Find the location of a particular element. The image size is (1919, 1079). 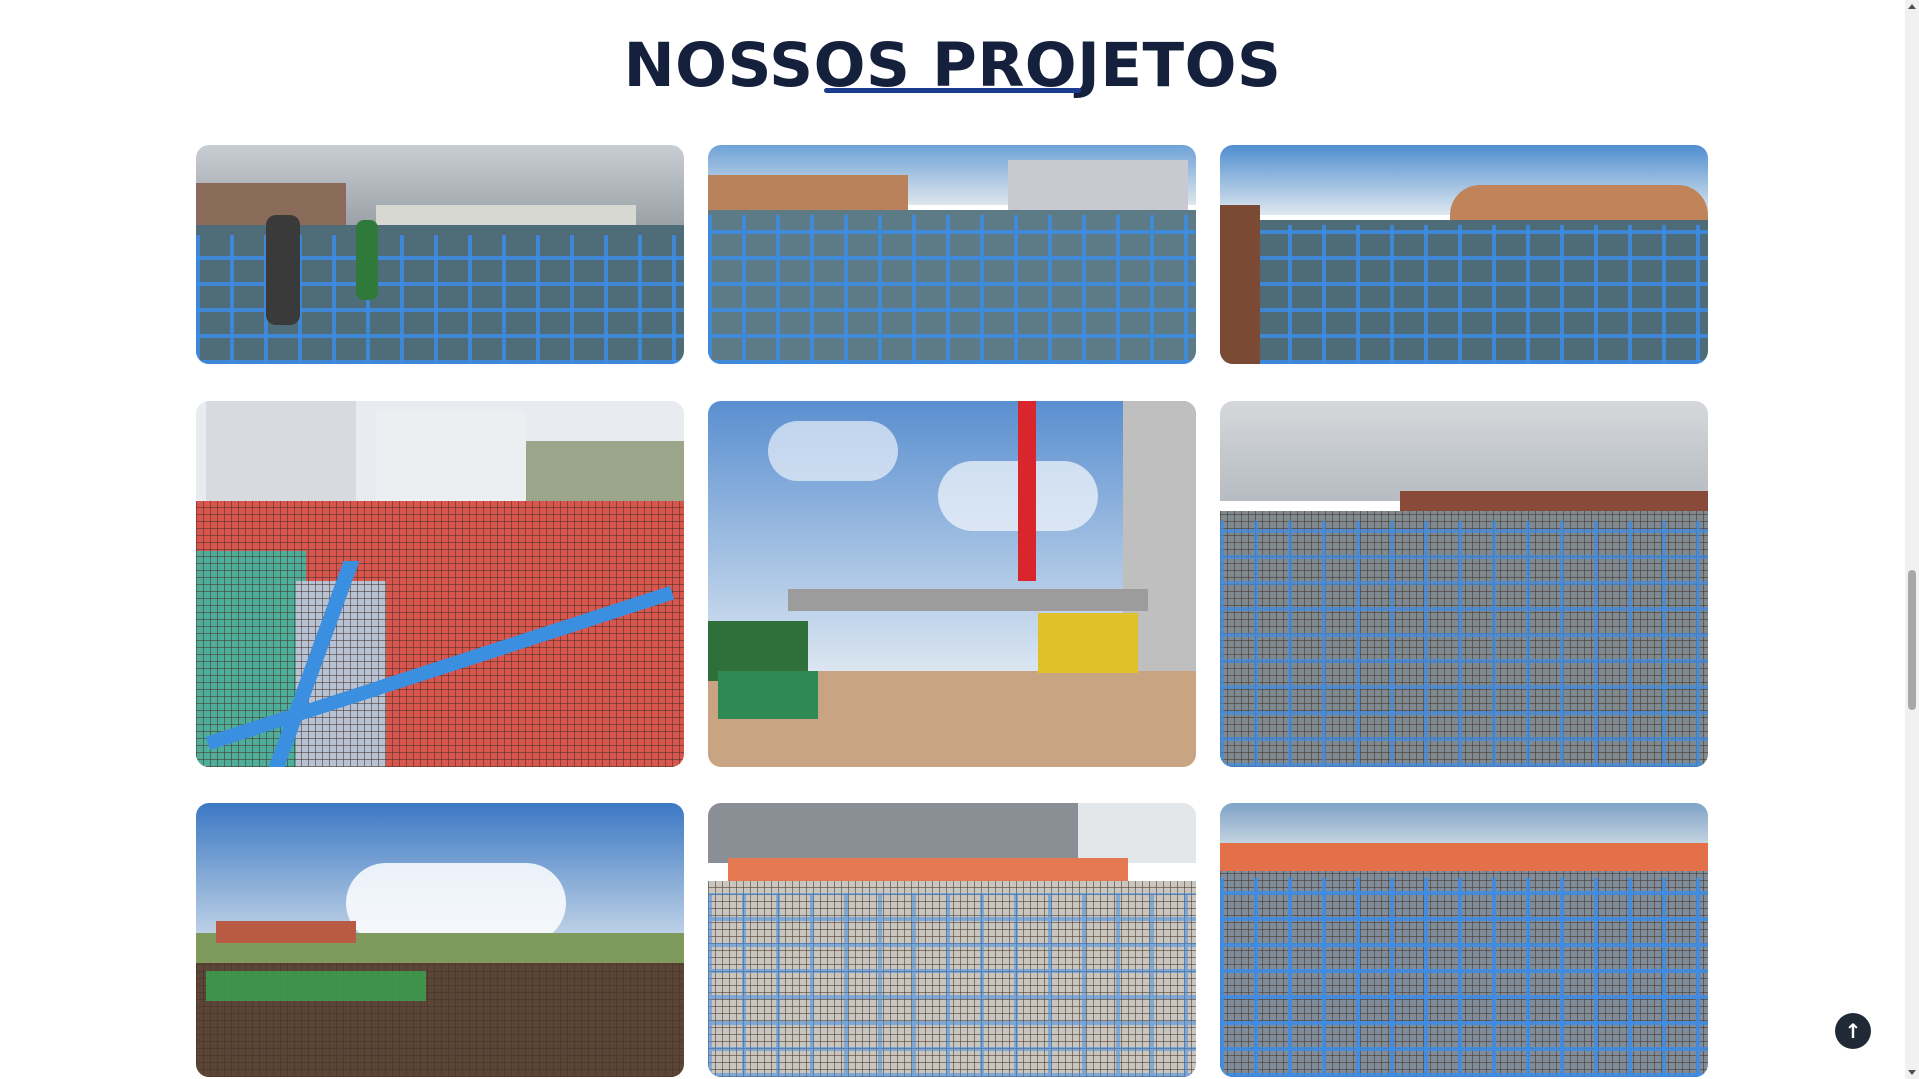

scroll-up-icon is located at coordinates (1912, 6).